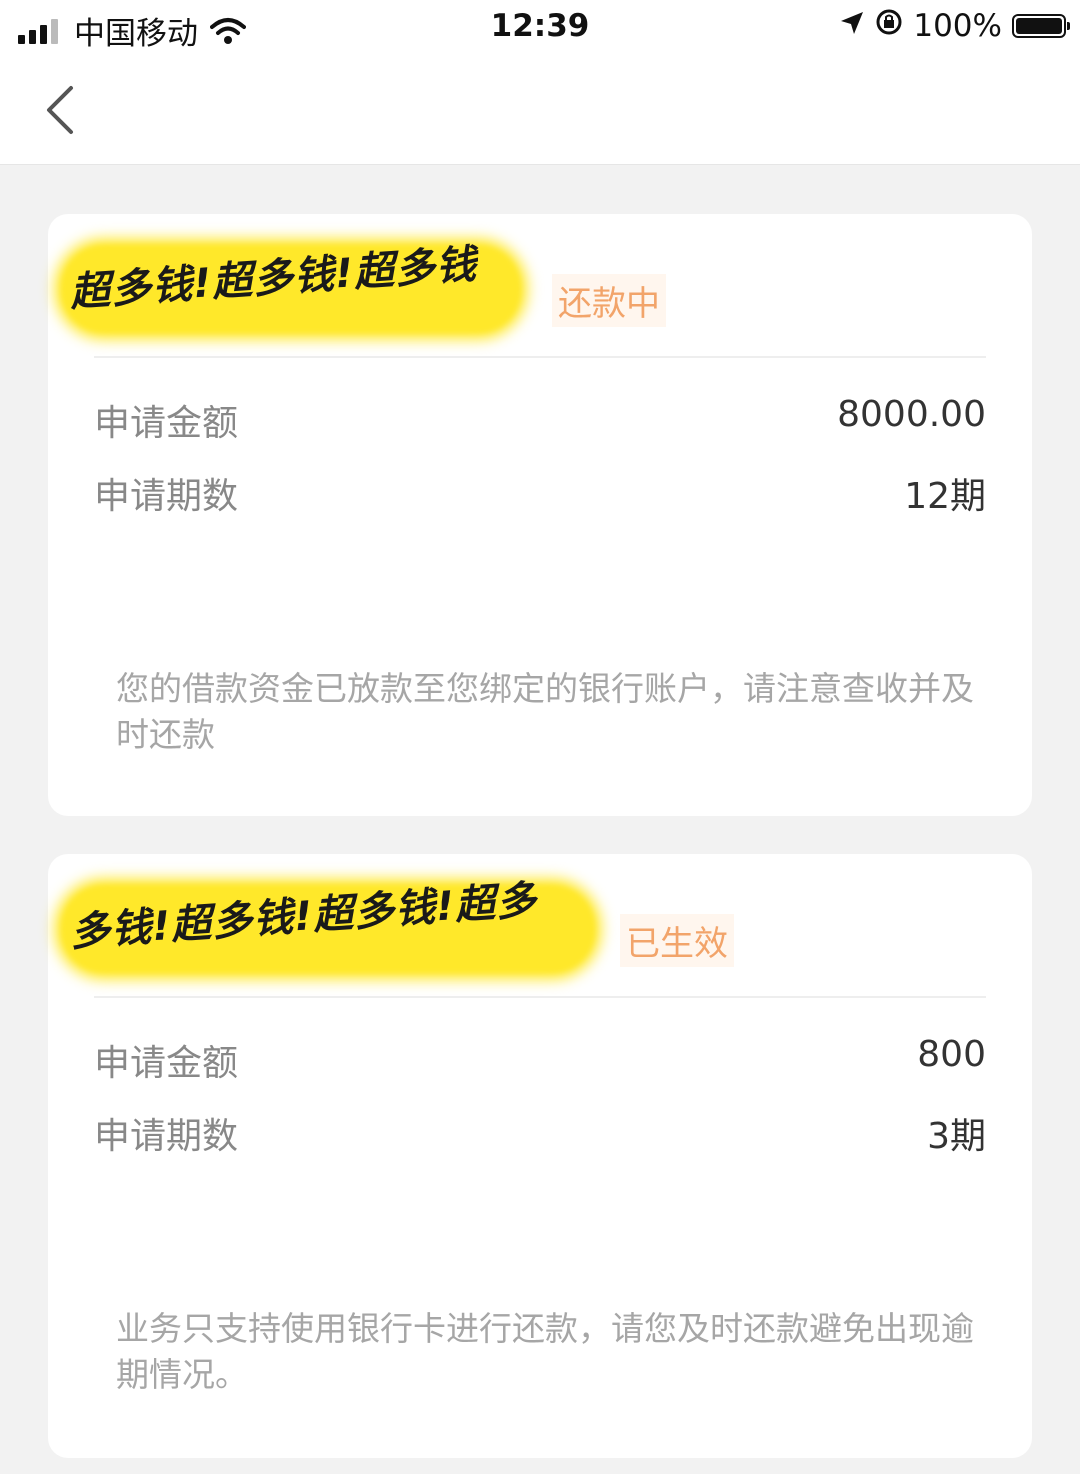 The width and height of the screenshot is (1080, 1474). I want to click on status-bar: 中国移动 12:39 100%, so click(540, 29).